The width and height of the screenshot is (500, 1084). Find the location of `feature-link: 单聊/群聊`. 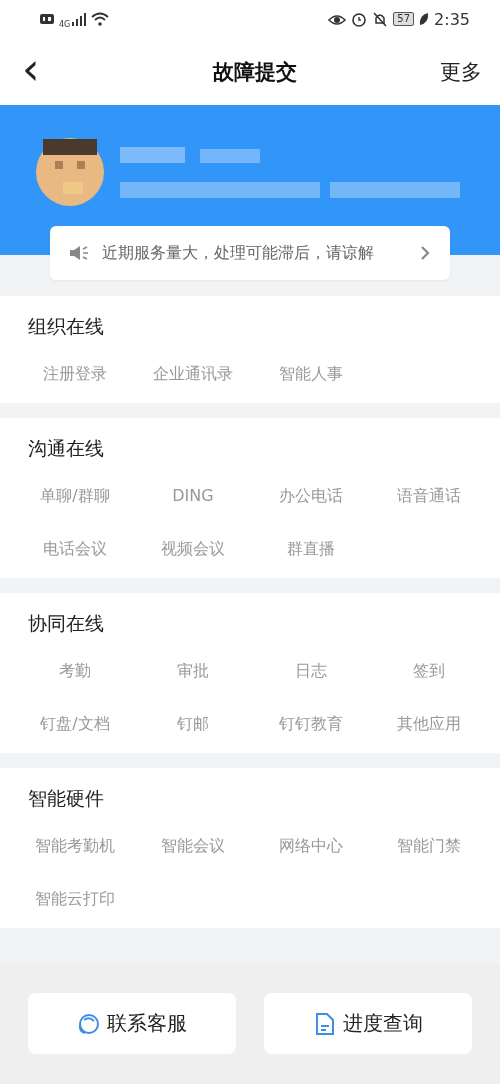

feature-link: 单聊/群聊 is located at coordinates (75, 496).